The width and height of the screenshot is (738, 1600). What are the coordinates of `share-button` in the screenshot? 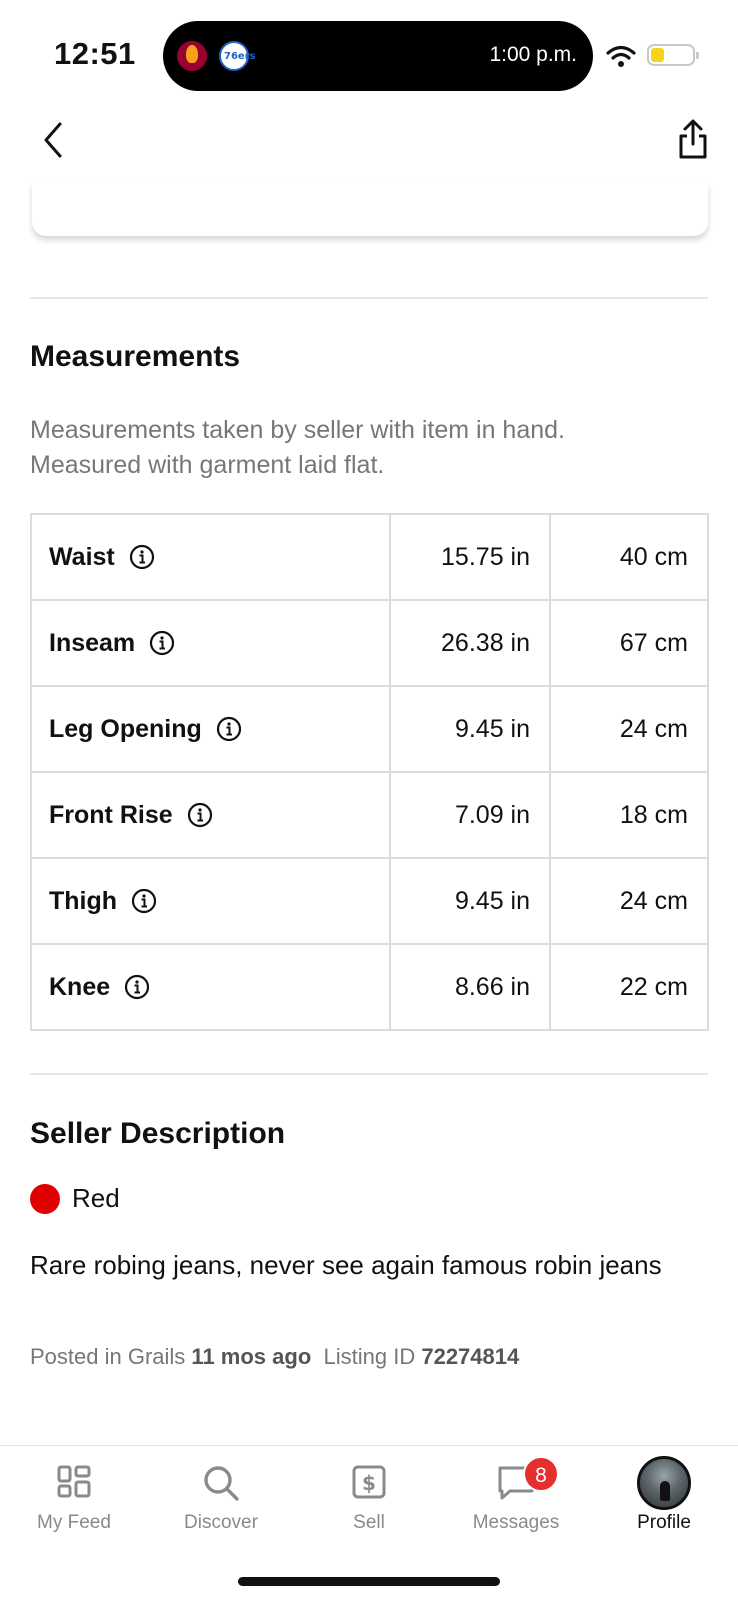 It's located at (693, 140).